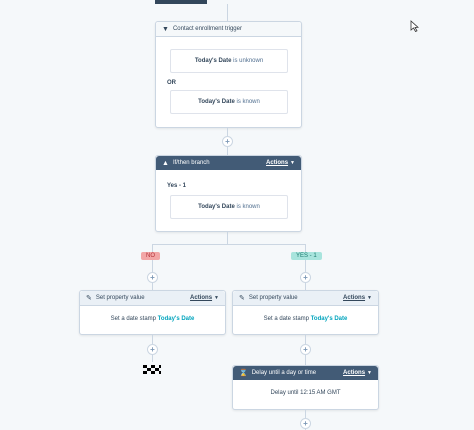 The width and height of the screenshot is (474, 430). What do you see at coordinates (354, 373) in the screenshot?
I see `delay-actions-menu: Actions` at bounding box center [354, 373].